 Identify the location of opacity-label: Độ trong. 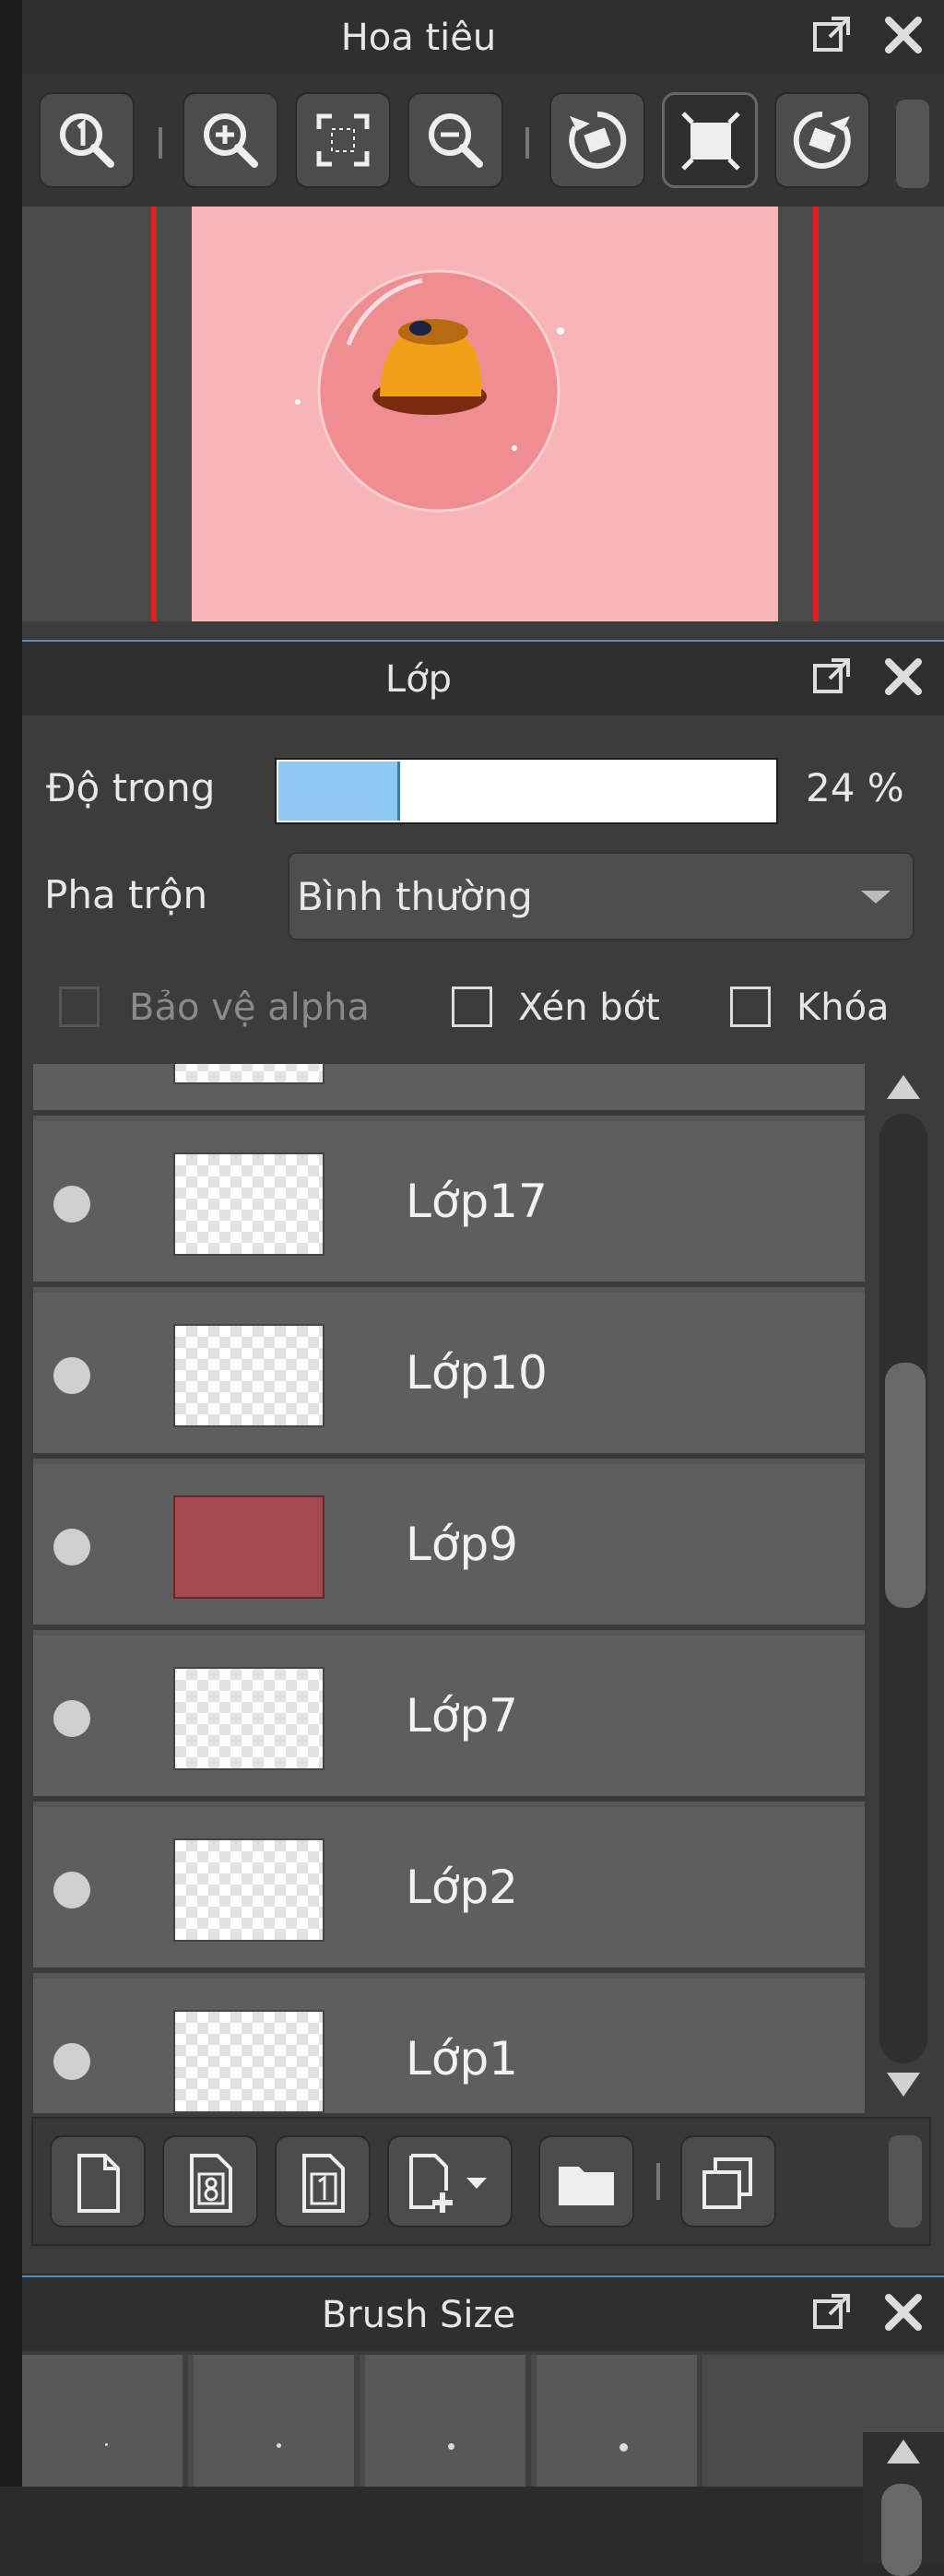
(131, 787).